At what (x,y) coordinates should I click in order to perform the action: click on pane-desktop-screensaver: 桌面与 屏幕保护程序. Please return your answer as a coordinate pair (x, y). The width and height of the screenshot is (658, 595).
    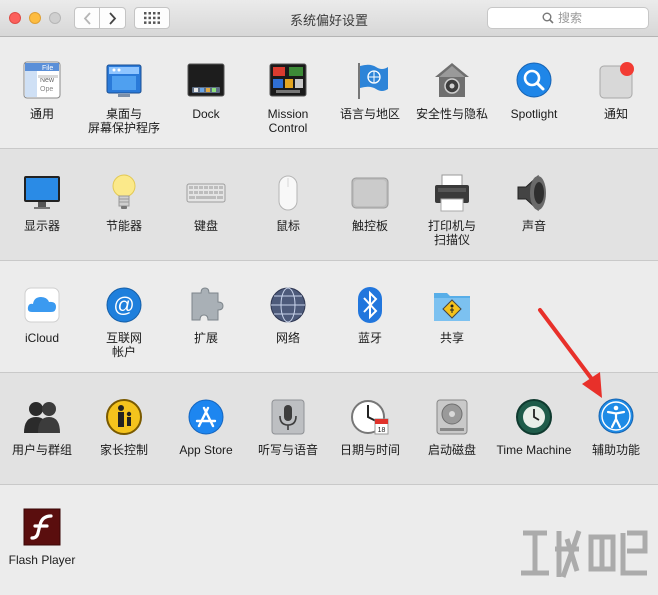
    Looking at the image, I should click on (124, 98).